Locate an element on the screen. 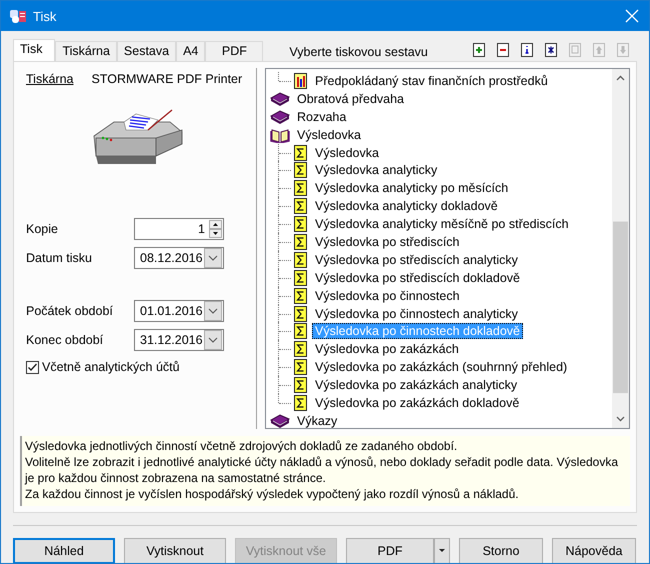 This screenshot has width=650, height=564. tree-item: Výkazy is located at coordinates (317, 420).